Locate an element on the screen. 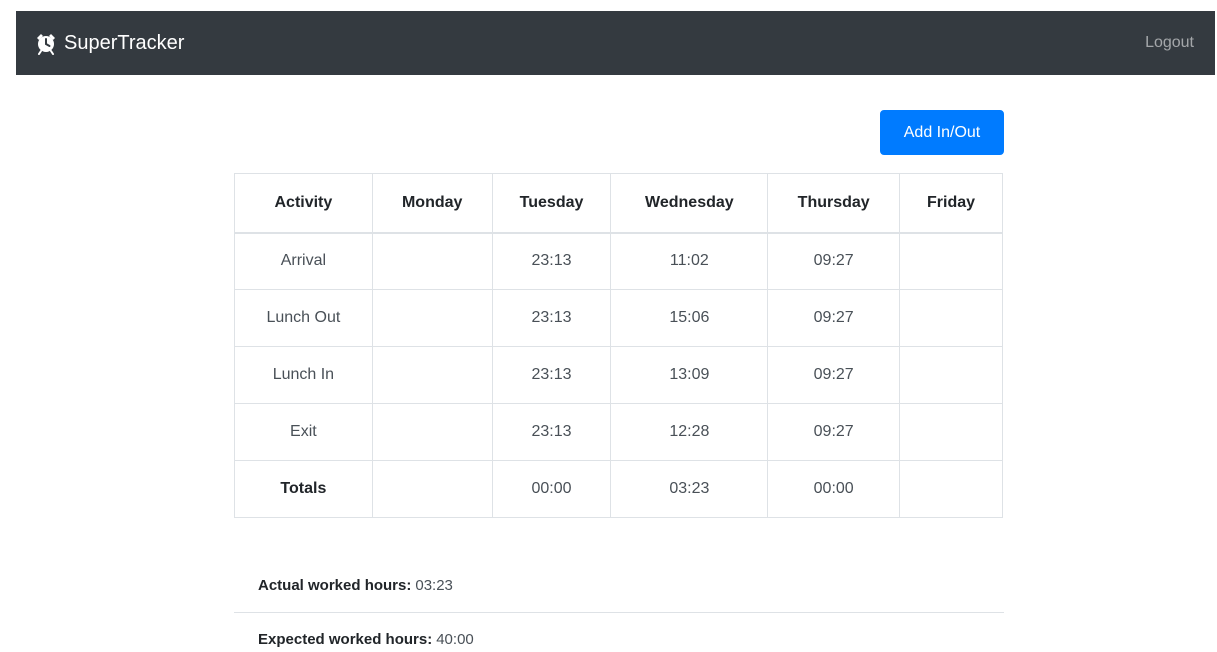  add-in-out-button: Add In/Out is located at coordinates (942, 132).